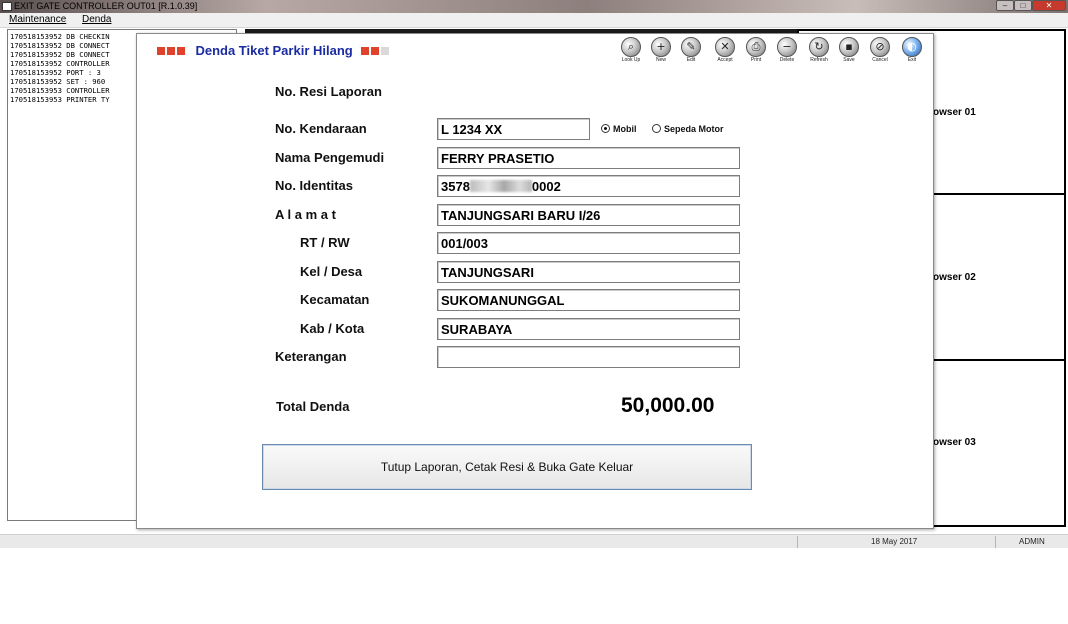 The height and width of the screenshot is (624, 1068). I want to click on kel-input: TANJUNGSARI, so click(588, 272).